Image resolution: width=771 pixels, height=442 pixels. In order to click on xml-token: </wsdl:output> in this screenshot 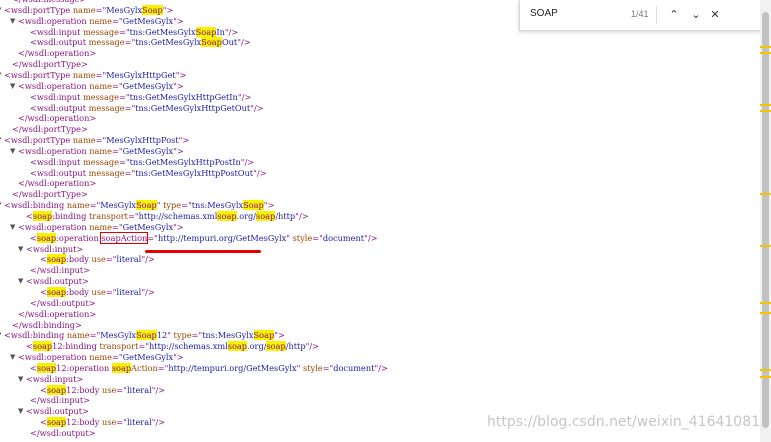, I will do `click(63, 433)`.